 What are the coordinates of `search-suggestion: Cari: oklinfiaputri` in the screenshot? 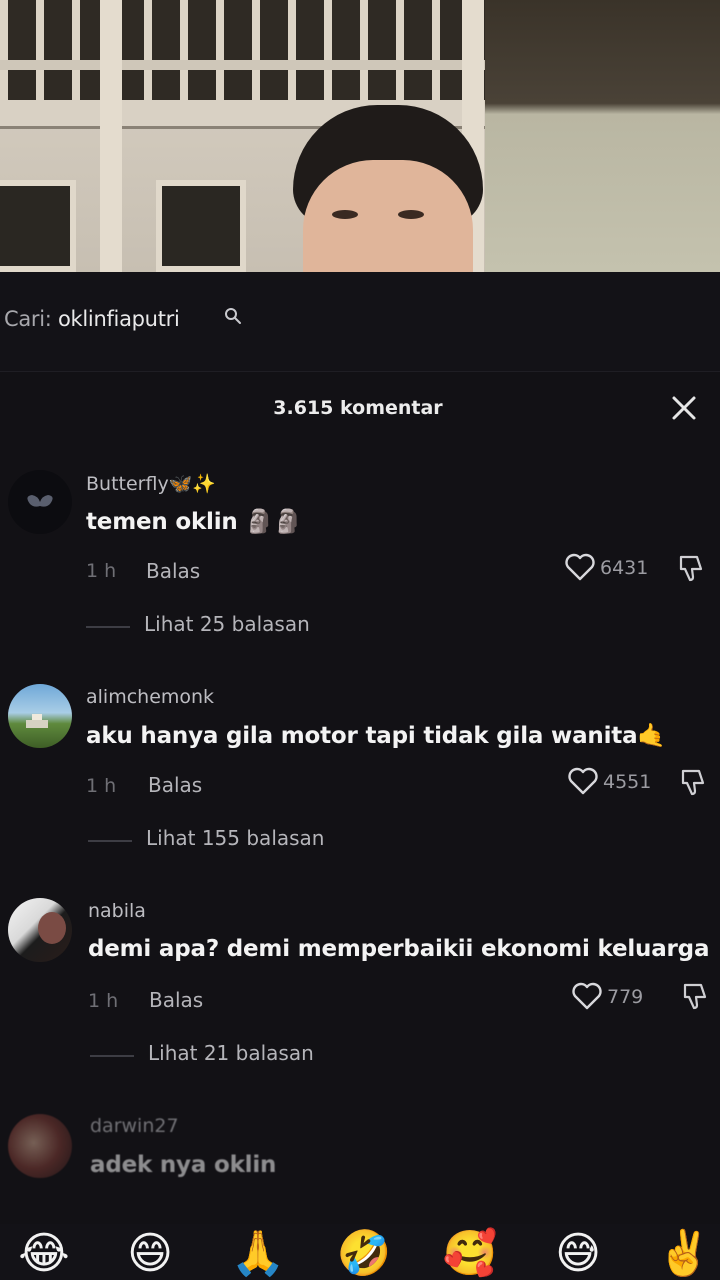 It's located at (92, 319).